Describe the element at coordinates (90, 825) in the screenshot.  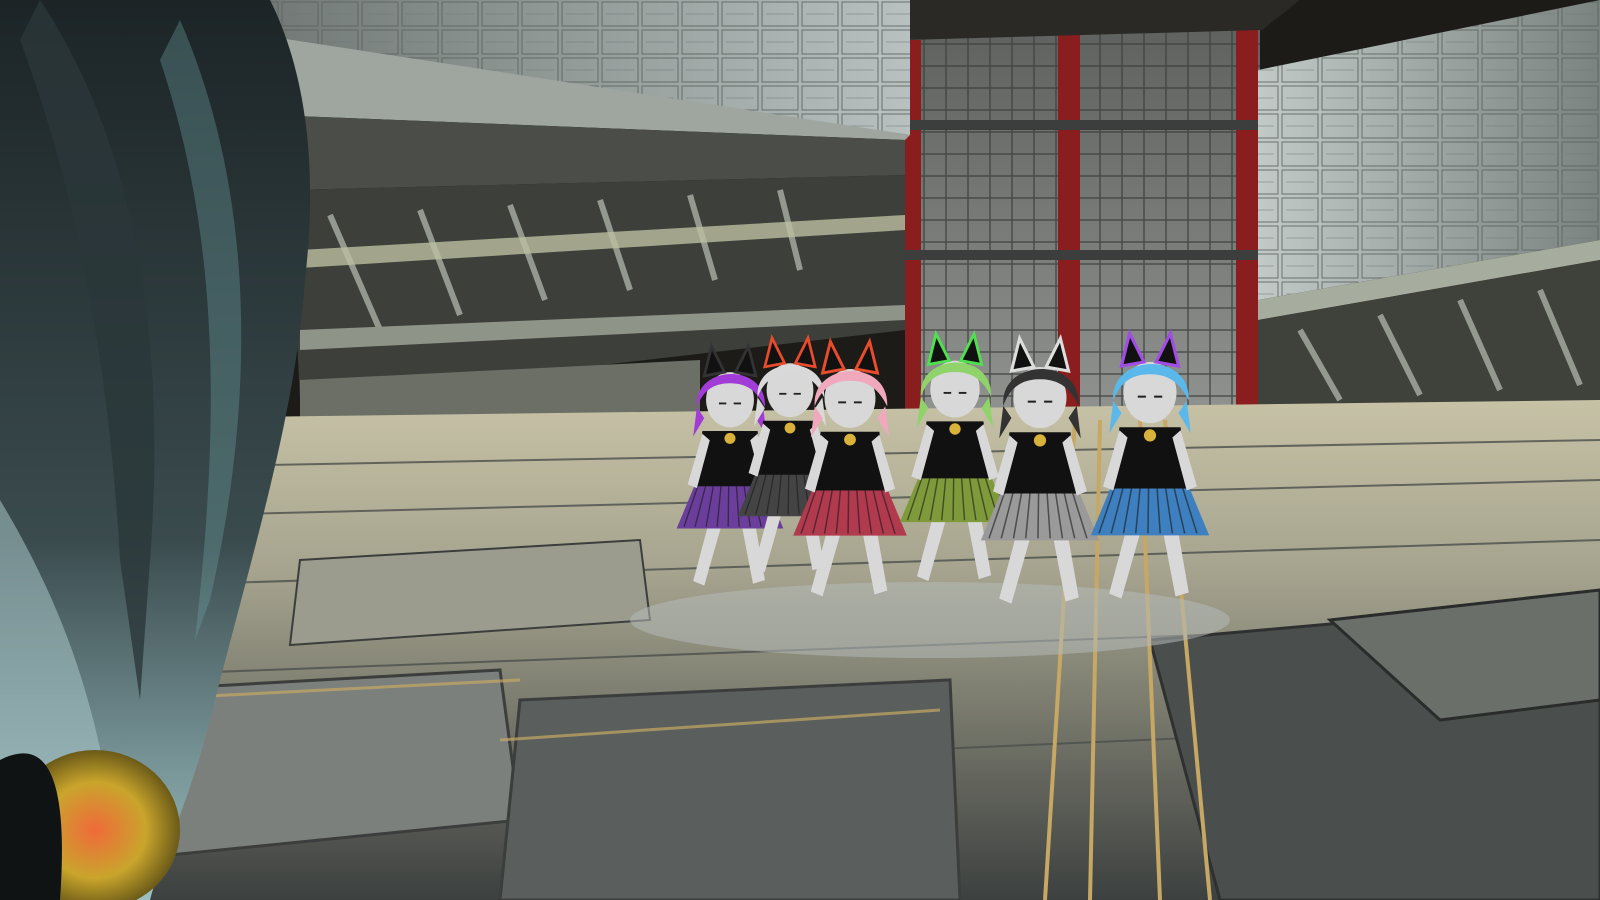
I see `player-avatar-accent` at that location.